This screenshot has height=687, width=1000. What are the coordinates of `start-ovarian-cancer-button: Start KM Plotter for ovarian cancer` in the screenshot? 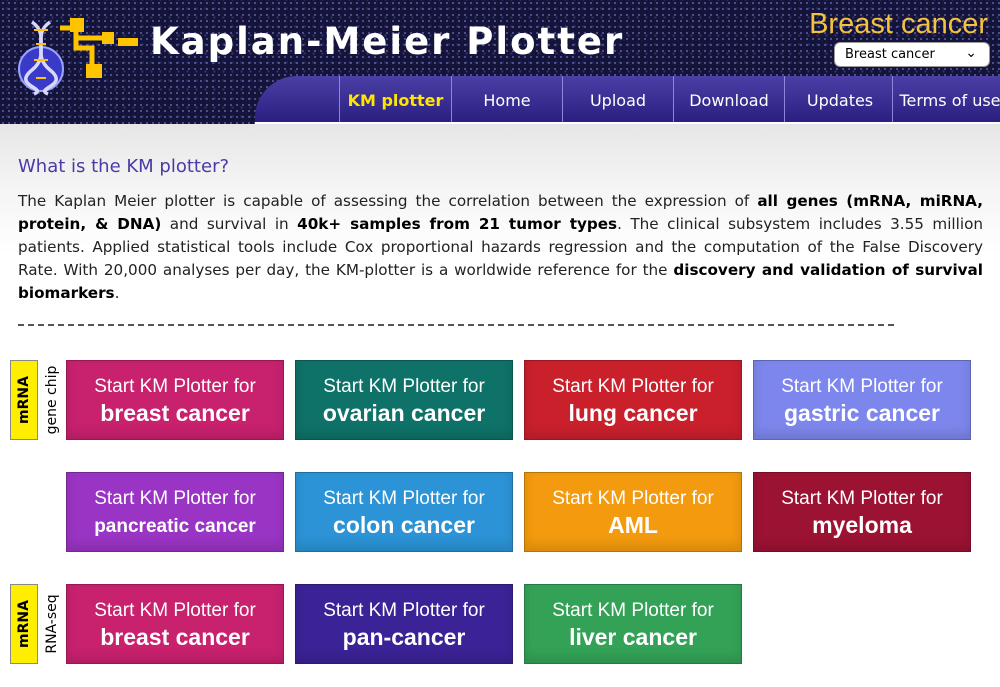 It's located at (404, 400).